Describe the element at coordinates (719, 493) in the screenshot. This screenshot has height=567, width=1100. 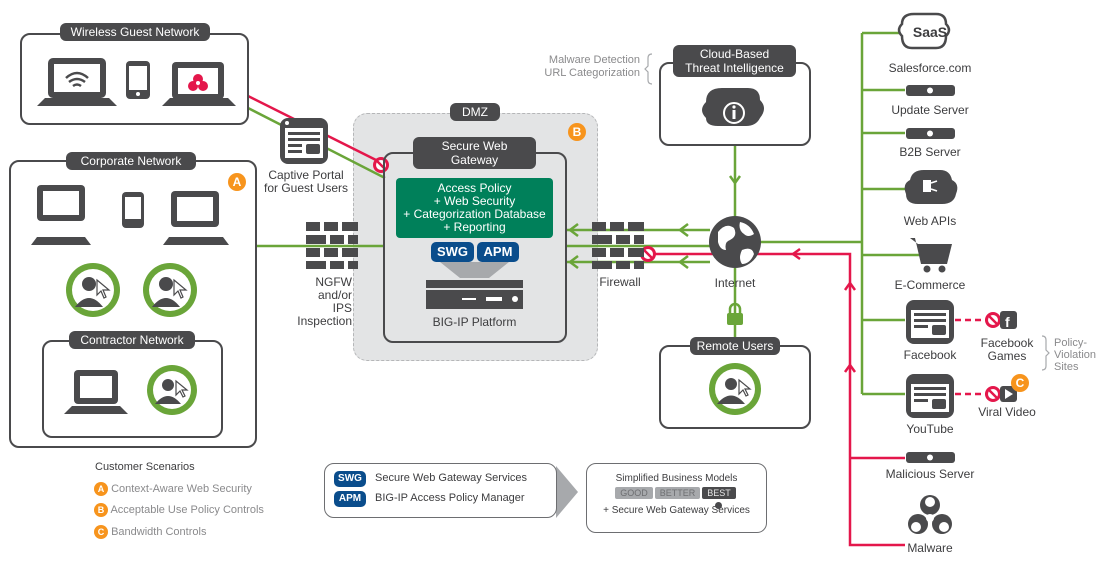
I see `tier-best: BEST` at that location.